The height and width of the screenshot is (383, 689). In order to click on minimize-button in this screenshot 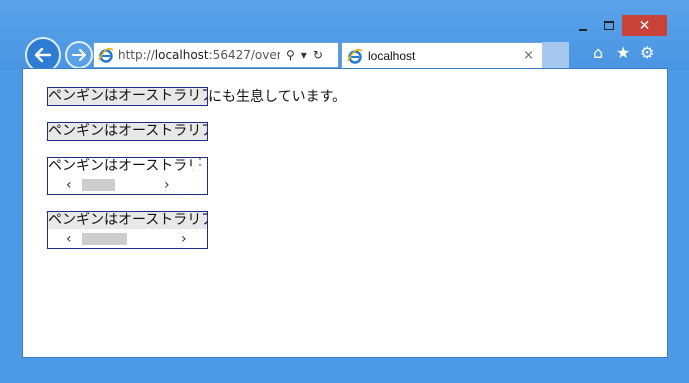, I will do `click(583, 25)`.